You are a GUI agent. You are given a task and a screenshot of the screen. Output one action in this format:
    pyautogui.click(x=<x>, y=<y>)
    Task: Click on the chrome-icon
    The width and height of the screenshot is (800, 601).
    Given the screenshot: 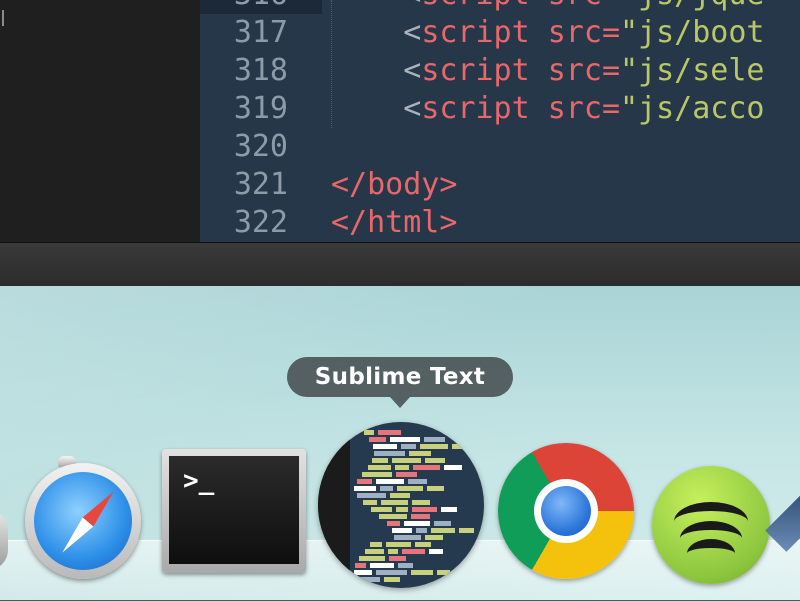 What is the action you would take?
    pyautogui.click(x=566, y=511)
    